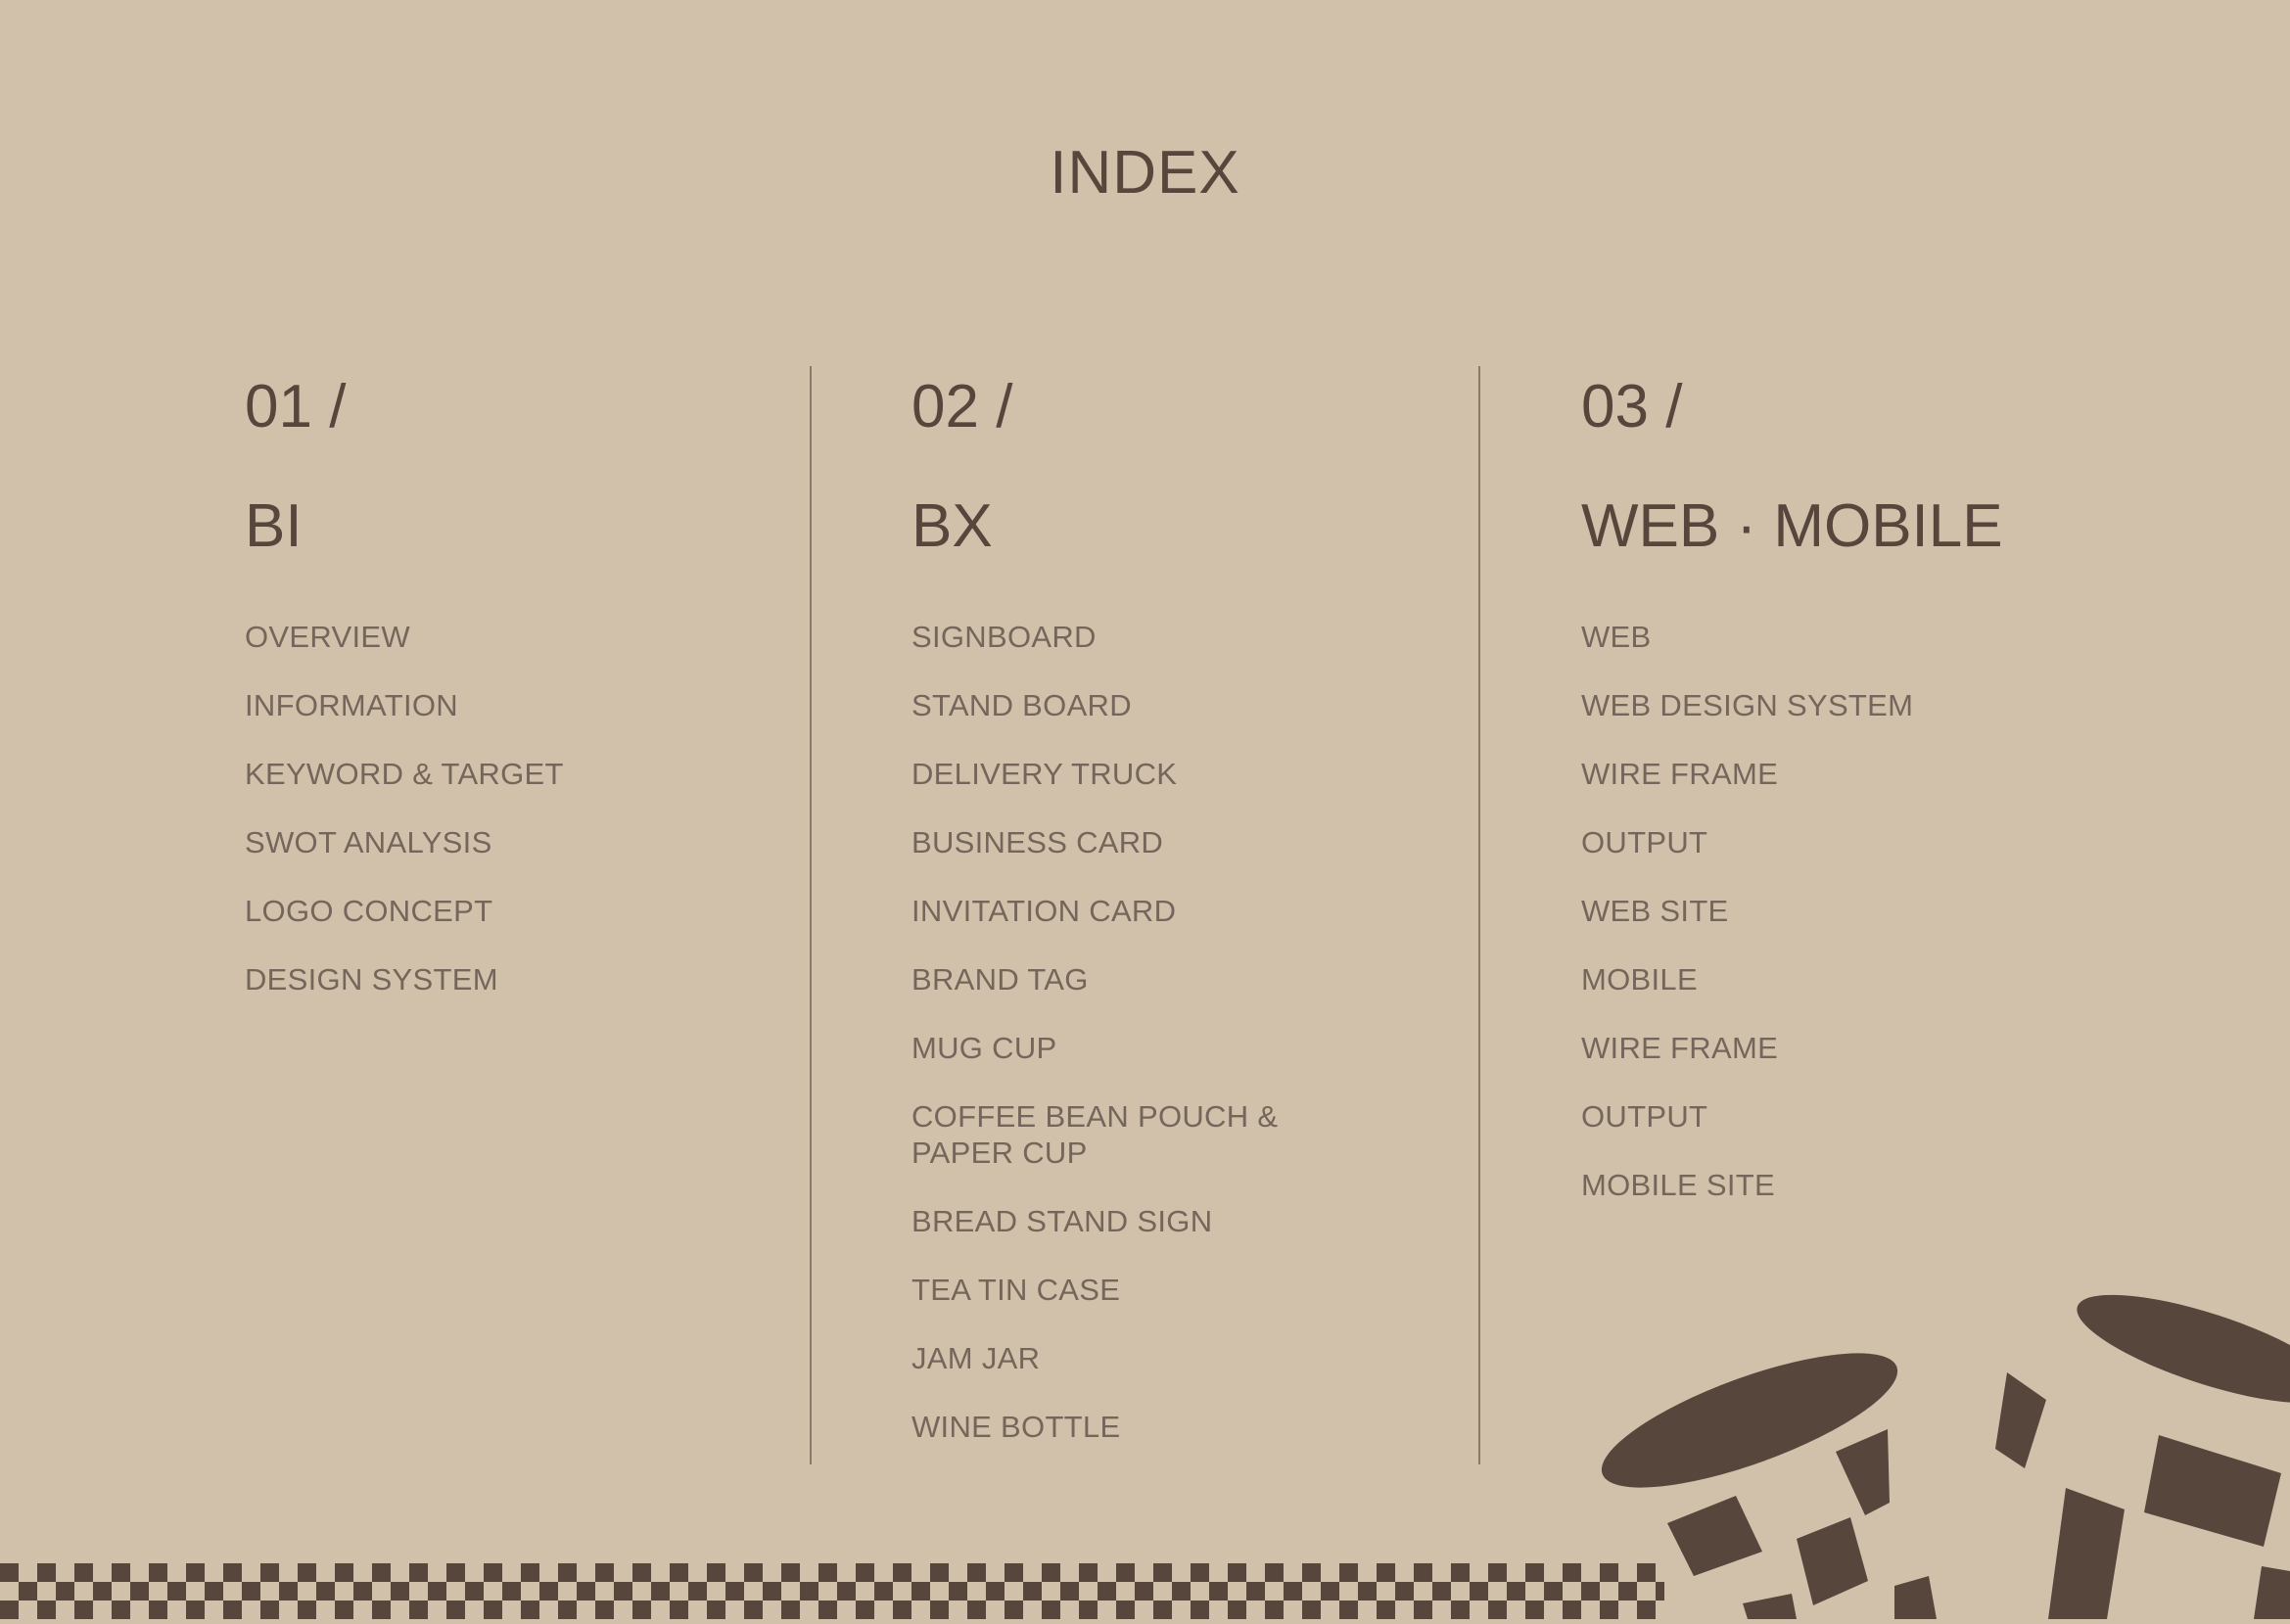 The image size is (2290, 1624). Describe the element at coordinates (1117, 1221) in the screenshot. I see `index-item: BREAD STAND SIGN` at that location.